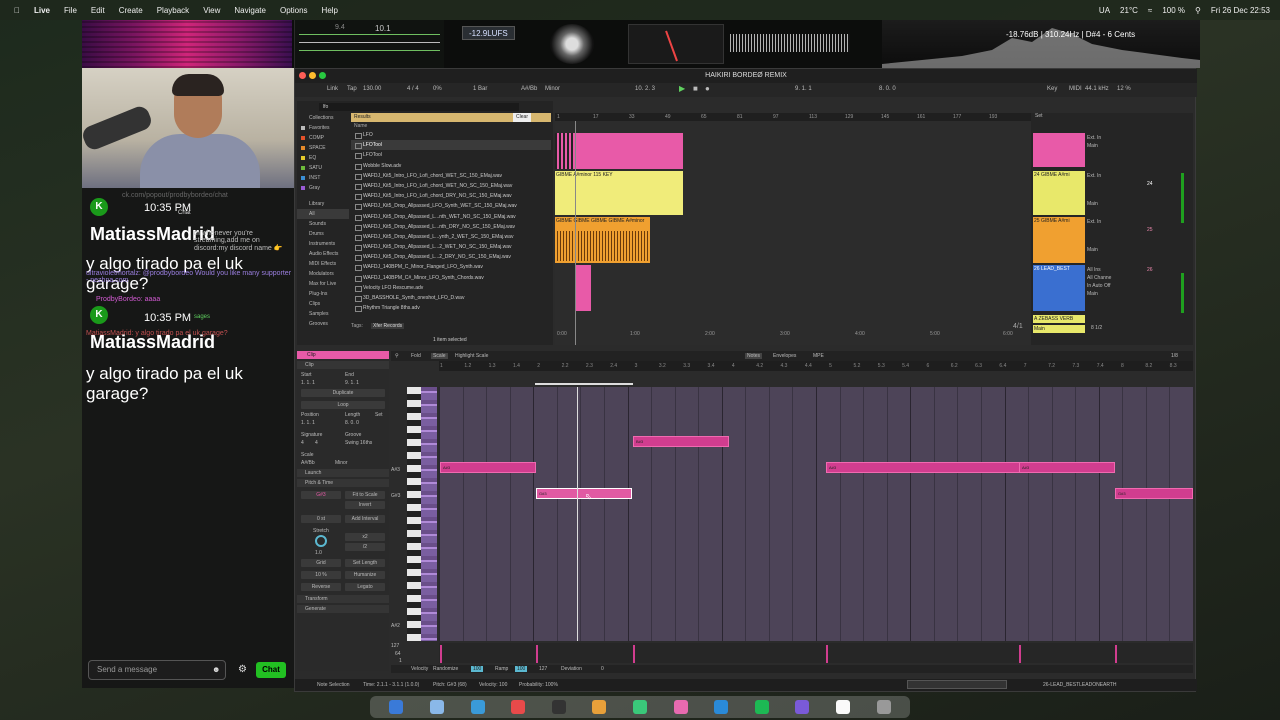  I want to click on browser-search: lfo, so click(419, 107).